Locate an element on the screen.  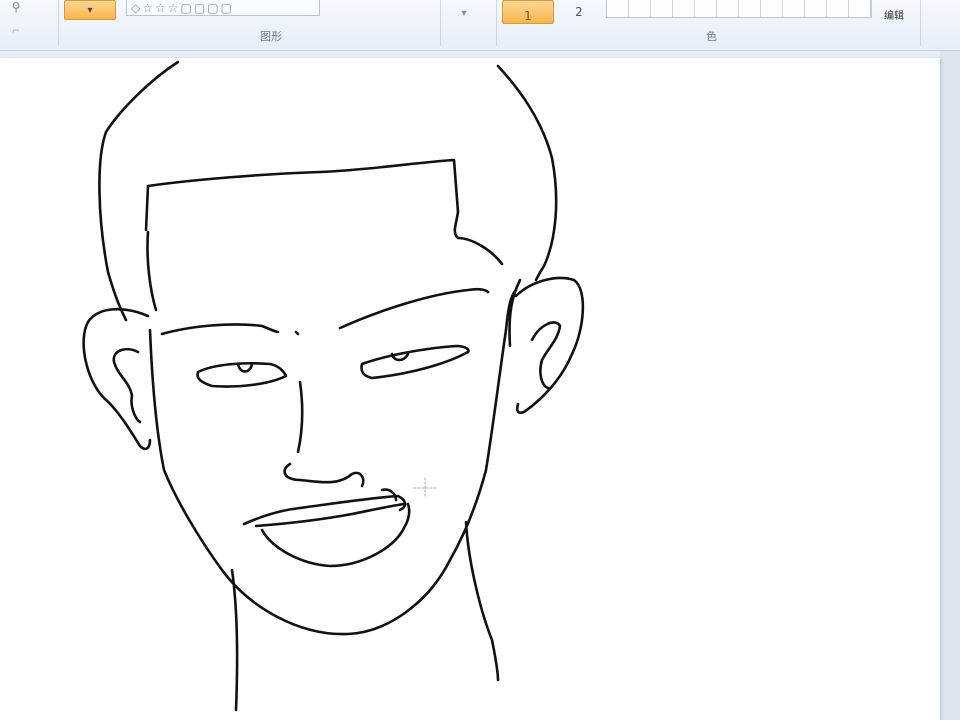
color2-button: 2 is located at coordinates (579, 12).